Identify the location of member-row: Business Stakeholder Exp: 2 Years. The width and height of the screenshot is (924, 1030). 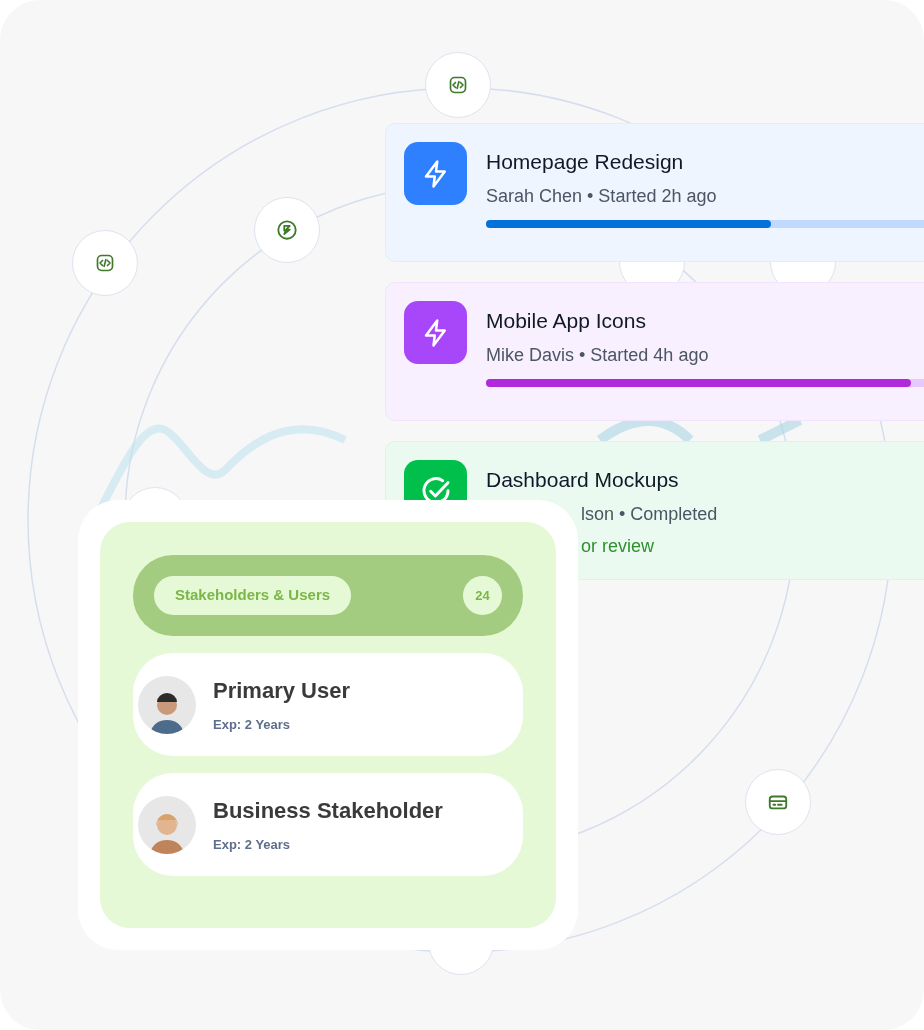
(328, 824).